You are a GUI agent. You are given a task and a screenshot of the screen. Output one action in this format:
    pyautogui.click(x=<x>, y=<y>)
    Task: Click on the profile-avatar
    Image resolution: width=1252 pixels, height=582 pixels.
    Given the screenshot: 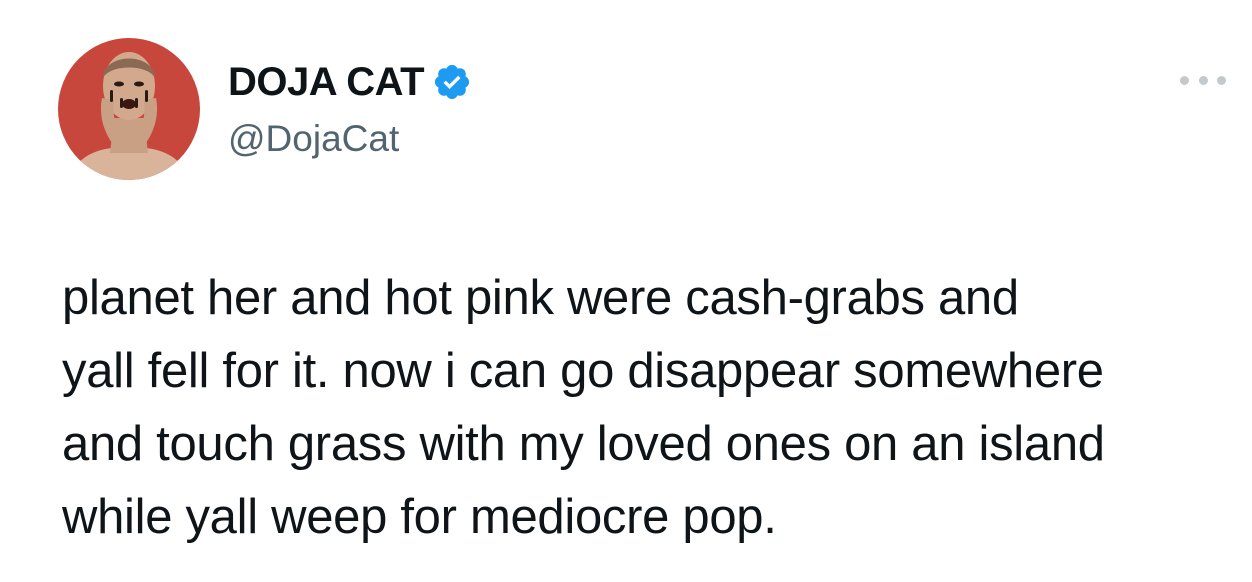 What is the action you would take?
    pyautogui.click(x=129, y=109)
    